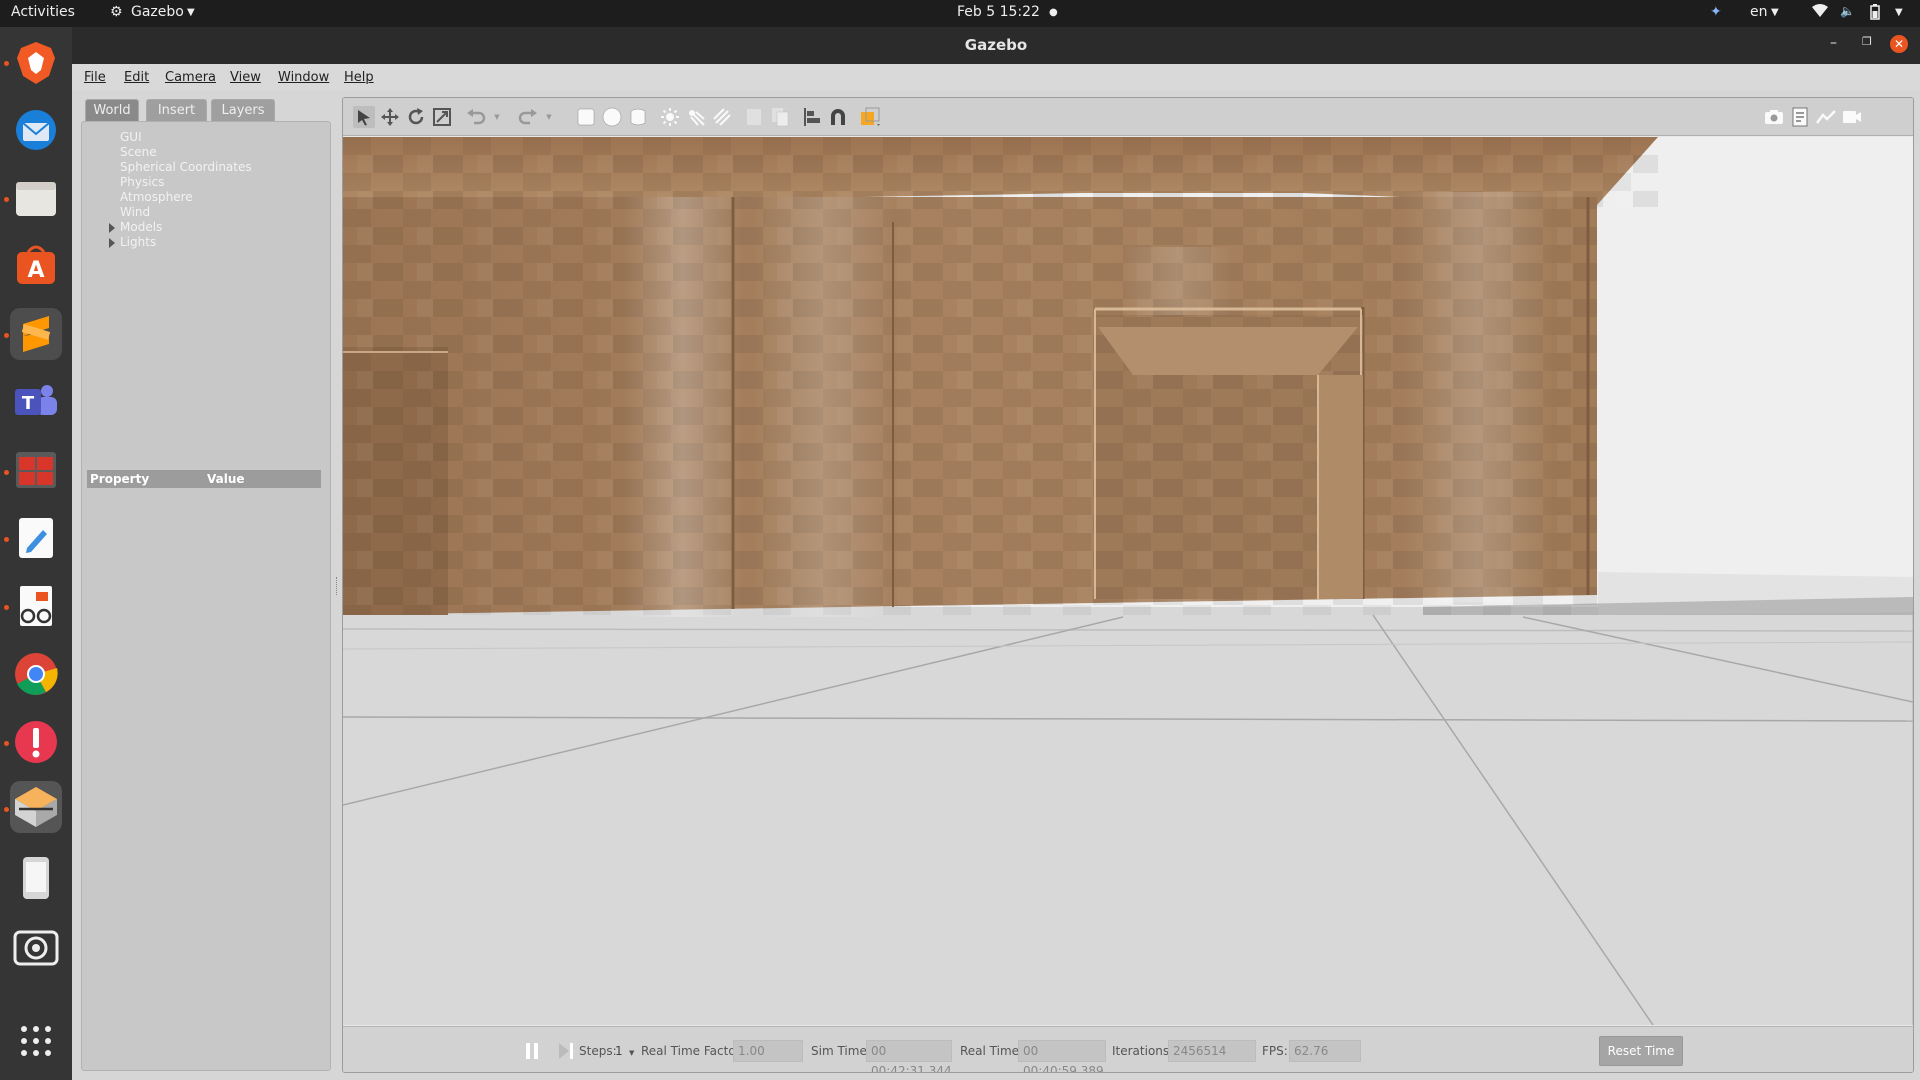  Describe the element at coordinates (36, 63) in the screenshot. I see `brave-icon` at that location.